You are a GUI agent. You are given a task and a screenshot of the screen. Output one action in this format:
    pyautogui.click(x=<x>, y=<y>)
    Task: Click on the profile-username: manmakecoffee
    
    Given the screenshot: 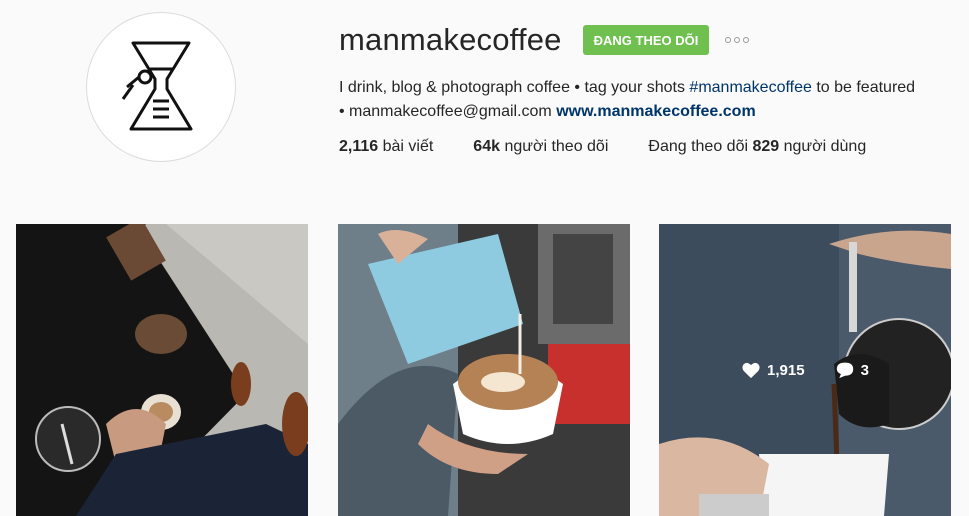 What is the action you would take?
    pyautogui.click(x=450, y=39)
    